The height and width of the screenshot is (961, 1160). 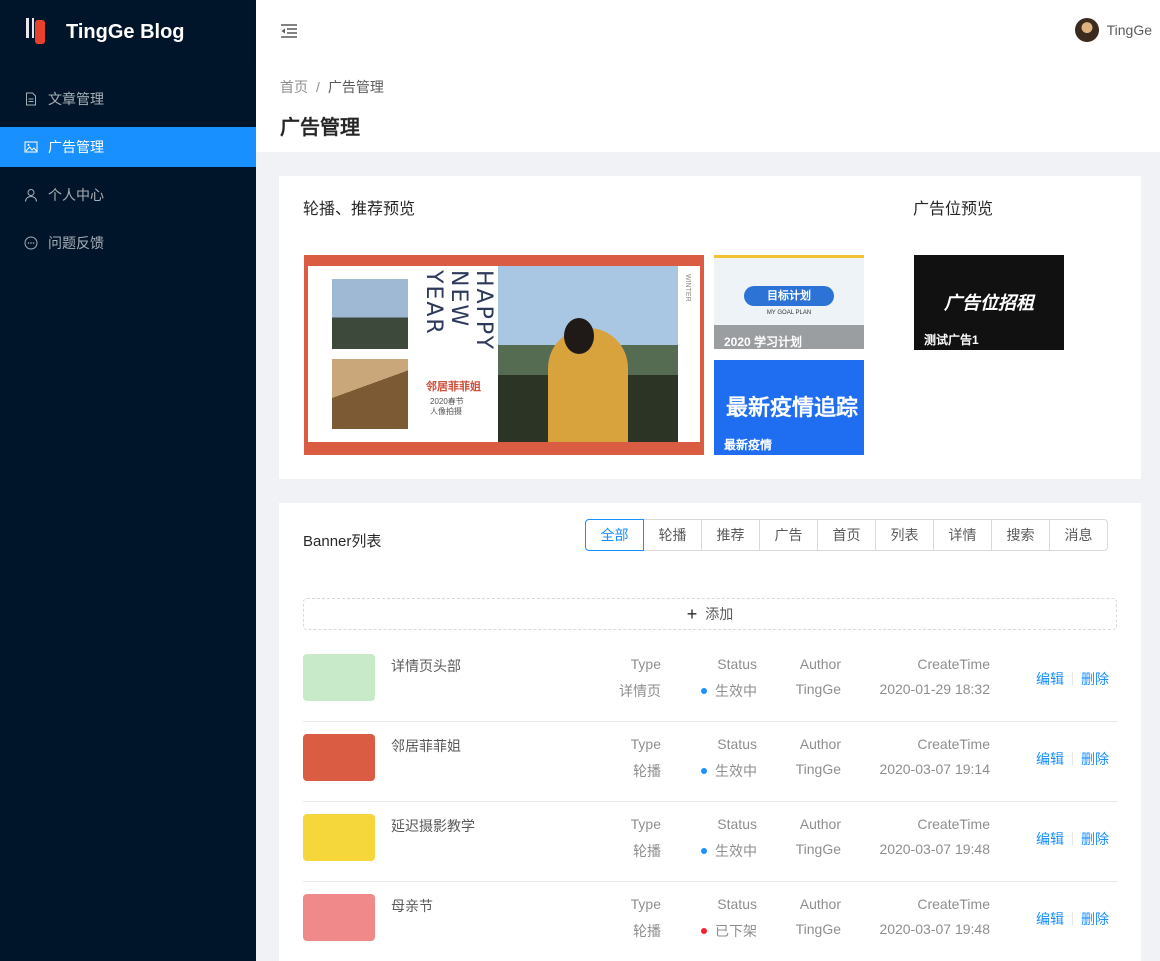 What do you see at coordinates (433, 826) in the screenshot?
I see `banner-title: 延迟摄影教学` at bounding box center [433, 826].